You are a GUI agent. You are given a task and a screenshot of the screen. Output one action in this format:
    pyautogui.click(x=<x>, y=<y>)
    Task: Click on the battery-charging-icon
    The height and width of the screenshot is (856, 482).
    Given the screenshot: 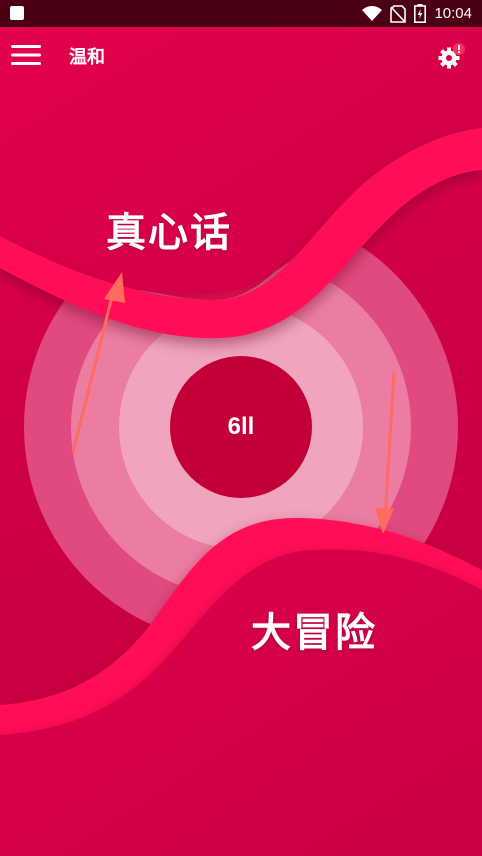 What is the action you would take?
    pyautogui.click(x=420, y=13)
    